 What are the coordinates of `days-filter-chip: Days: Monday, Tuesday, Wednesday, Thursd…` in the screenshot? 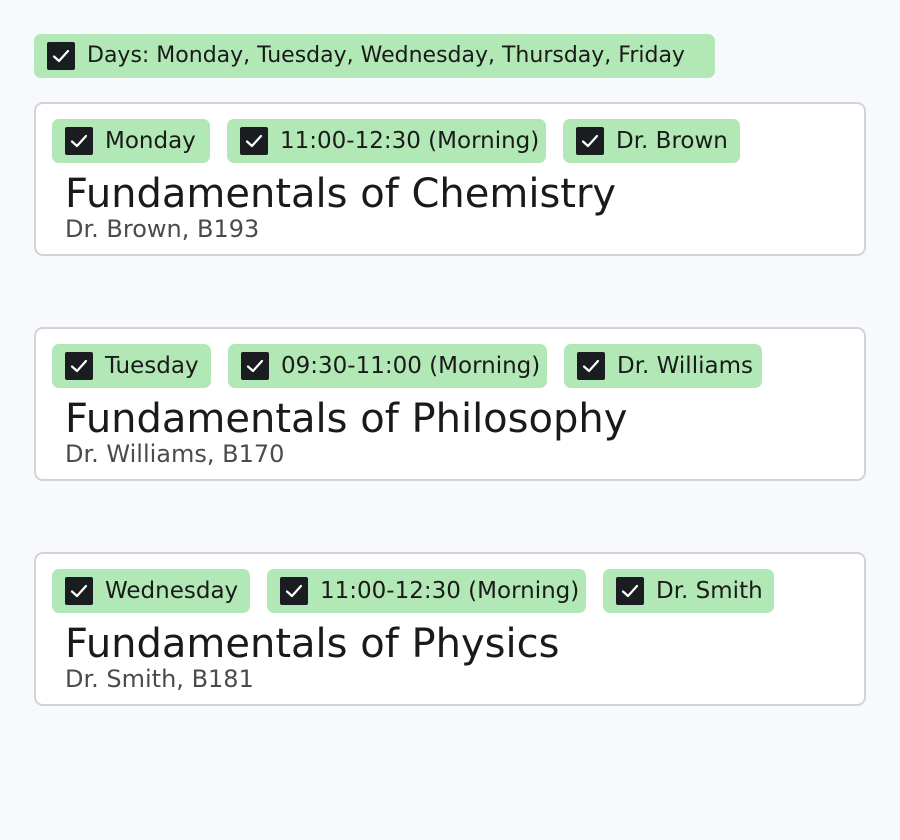 It's located at (374, 56).